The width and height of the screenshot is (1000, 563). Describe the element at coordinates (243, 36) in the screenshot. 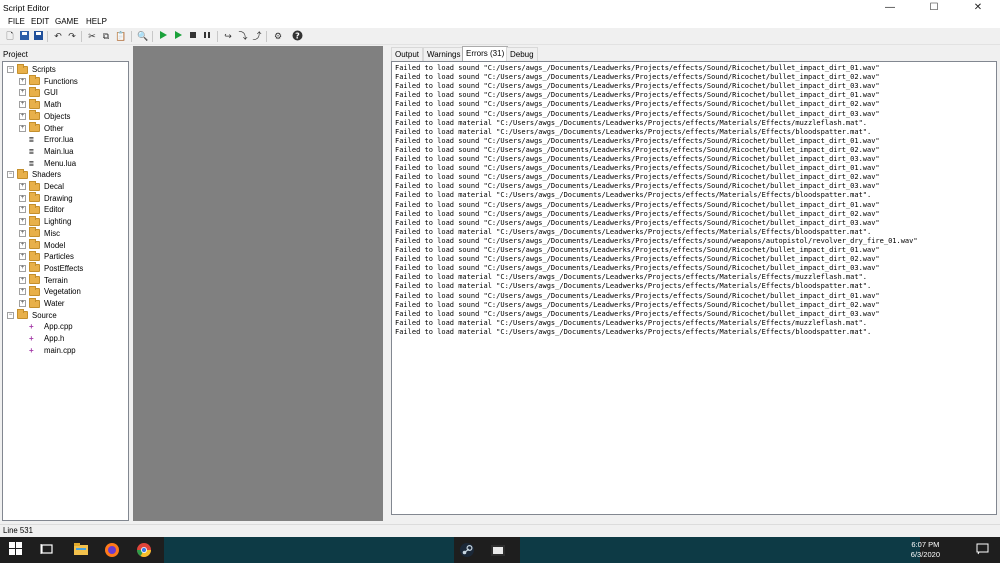

I see `step-into-icon: ⤵` at that location.